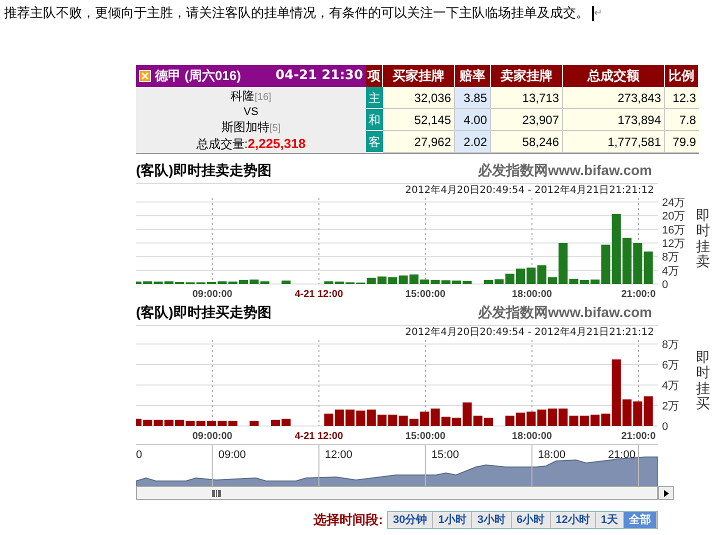  I want to click on table-cell: 23,907, so click(527, 120).